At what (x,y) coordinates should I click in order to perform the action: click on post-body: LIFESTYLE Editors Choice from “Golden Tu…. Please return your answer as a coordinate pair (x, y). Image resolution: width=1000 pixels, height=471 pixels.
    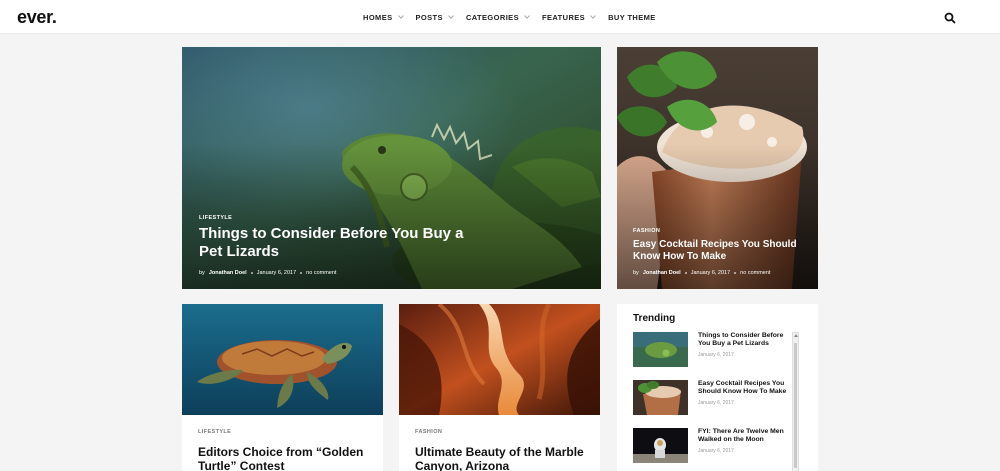
    Looking at the image, I should click on (283, 450).